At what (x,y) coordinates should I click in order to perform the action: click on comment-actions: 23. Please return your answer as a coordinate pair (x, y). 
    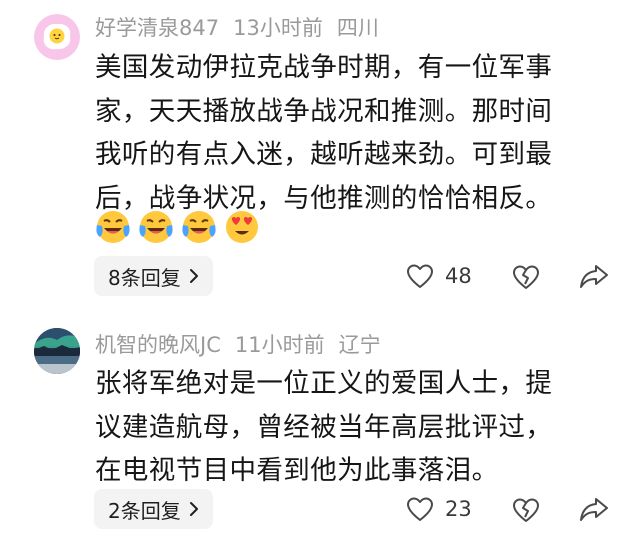
    Looking at the image, I should click on (512, 509).